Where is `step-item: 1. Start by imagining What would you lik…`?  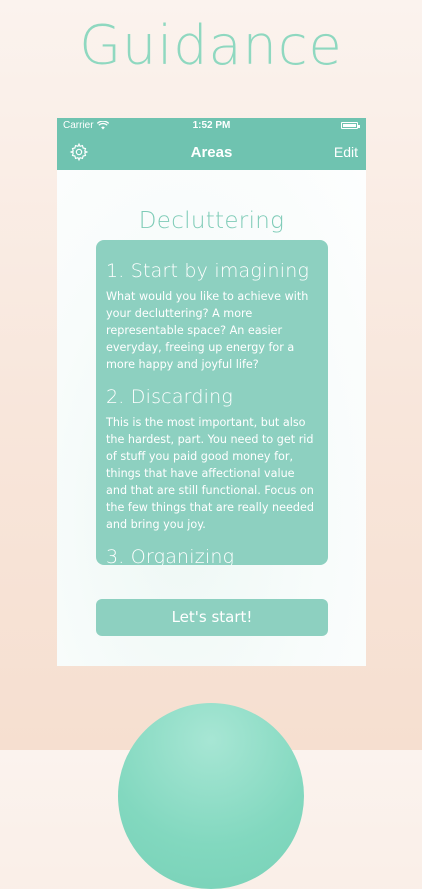 step-item: 1. Start by imagining What would you lik… is located at coordinates (212, 316).